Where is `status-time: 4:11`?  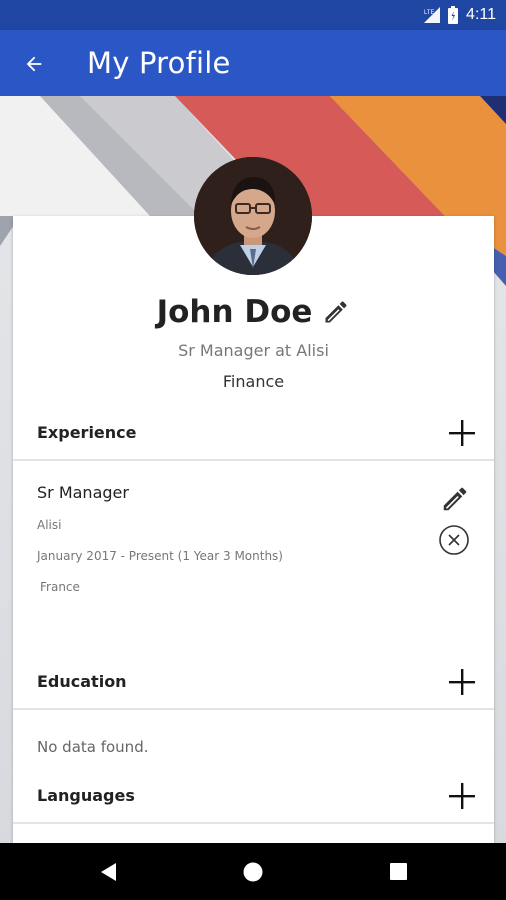
status-time: 4:11 is located at coordinates (481, 14).